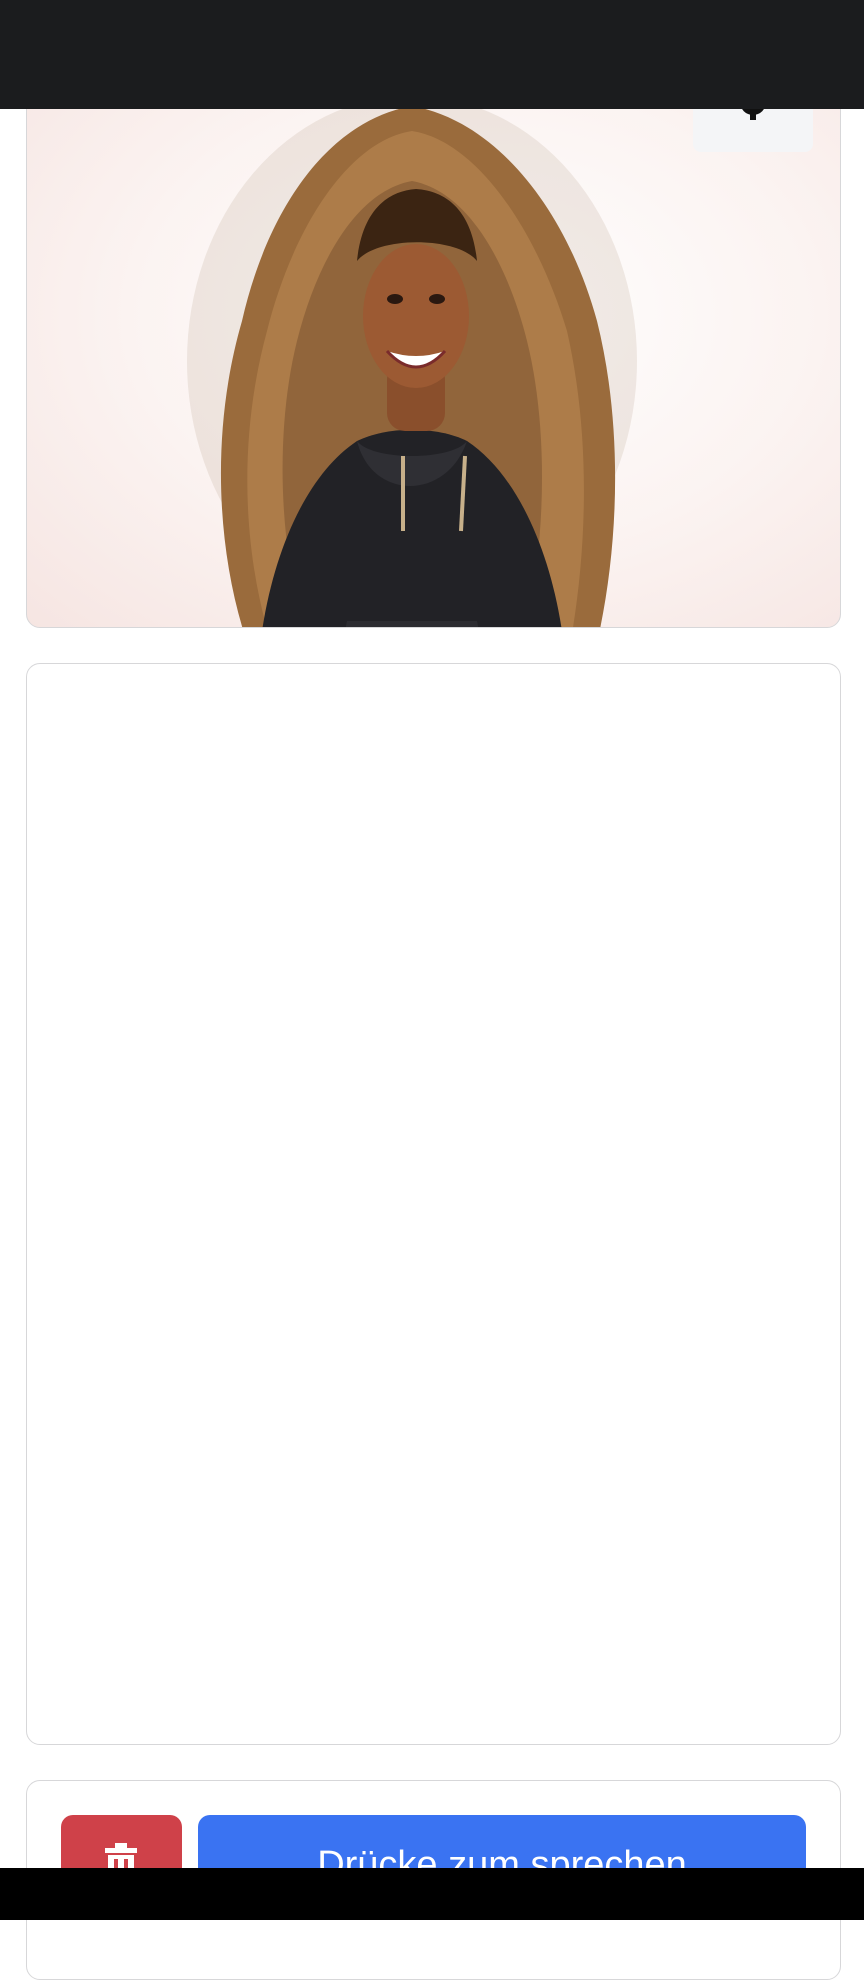 This screenshot has width=864, height=1980. Describe the element at coordinates (432, 54) in the screenshot. I see `status-bar` at that location.